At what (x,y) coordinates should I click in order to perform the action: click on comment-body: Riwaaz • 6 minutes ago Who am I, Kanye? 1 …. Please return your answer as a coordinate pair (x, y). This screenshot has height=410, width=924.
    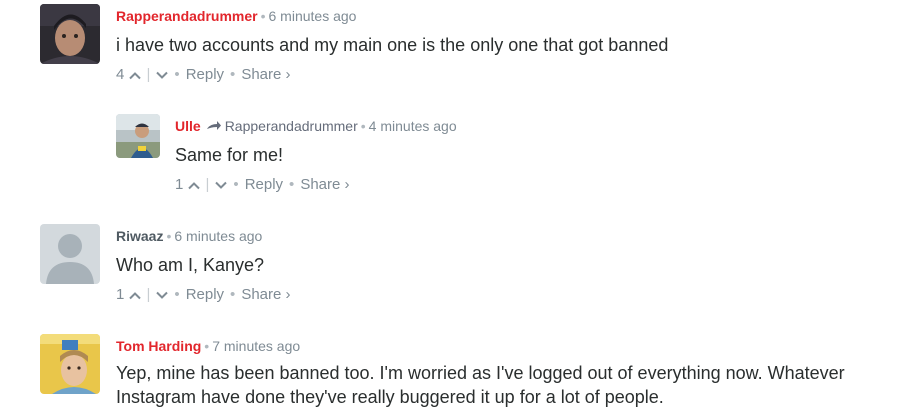
    Looking at the image, I should click on (203, 264).